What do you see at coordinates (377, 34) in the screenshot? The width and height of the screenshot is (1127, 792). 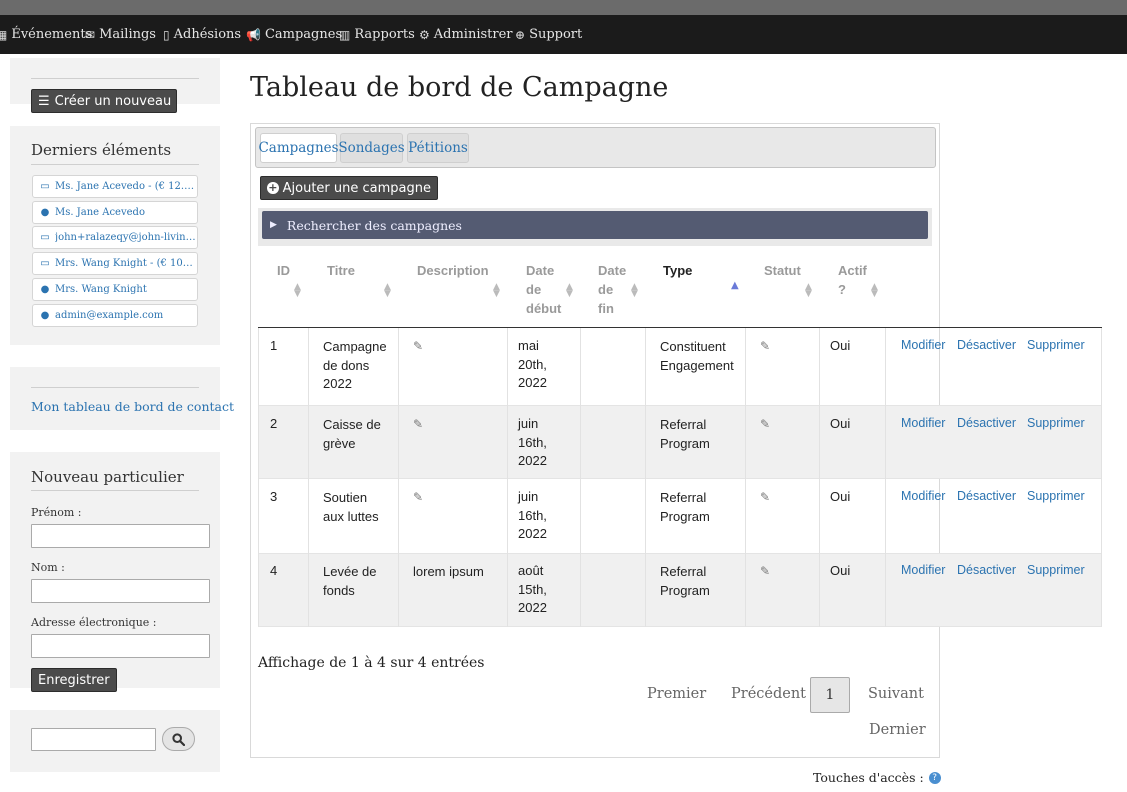 I see `menu-item-reports: ▥ Rapports` at bounding box center [377, 34].